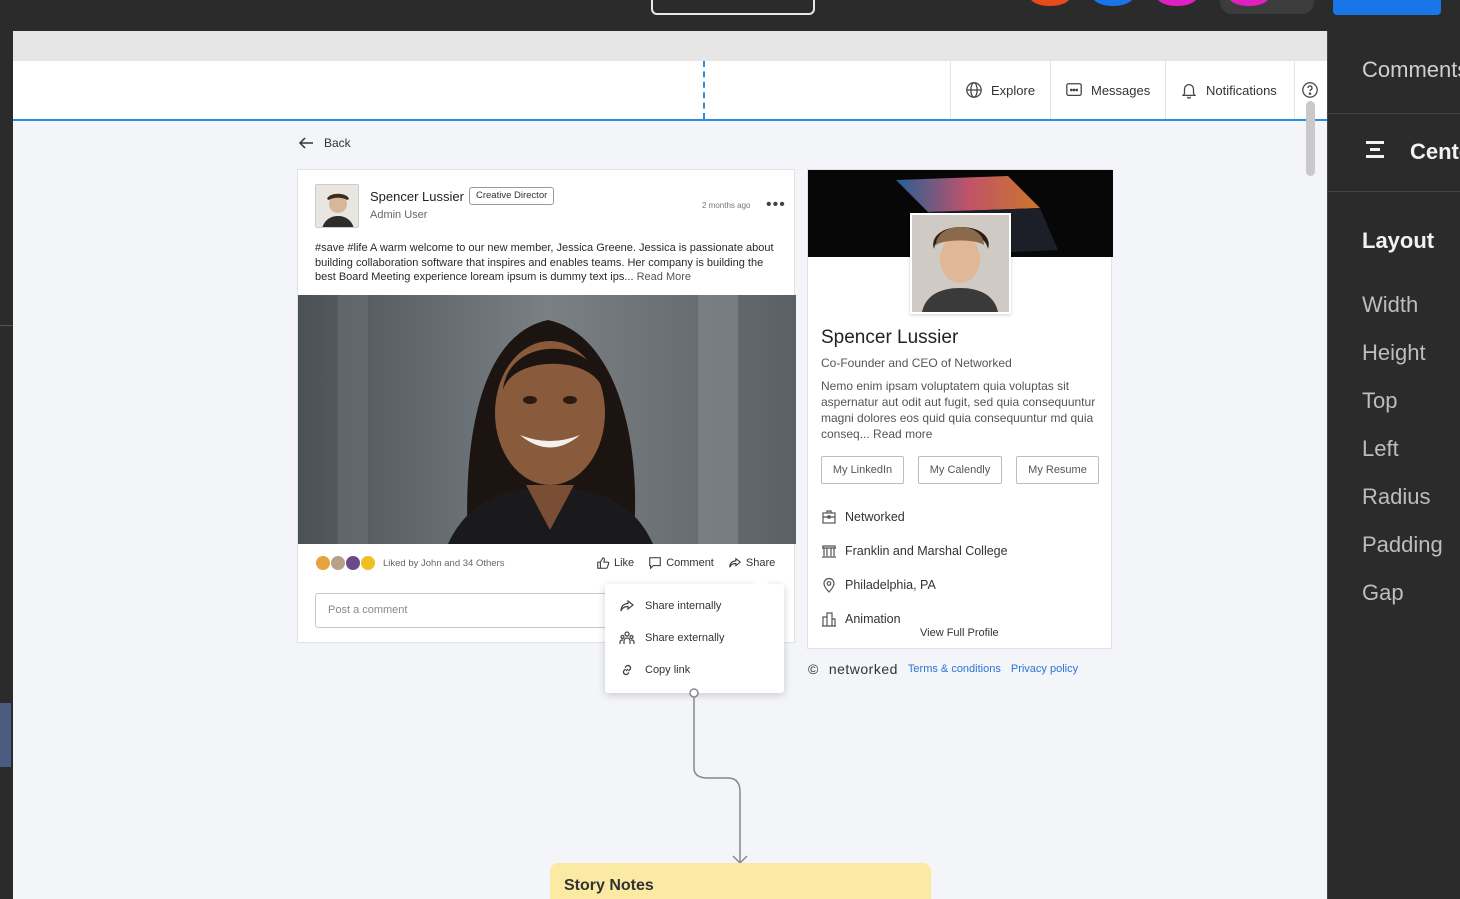 The image size is (1460, 899). Describe the element at coordinates (1057, 470) in the screenshot. I see `resume-button: My Resume` at that location.